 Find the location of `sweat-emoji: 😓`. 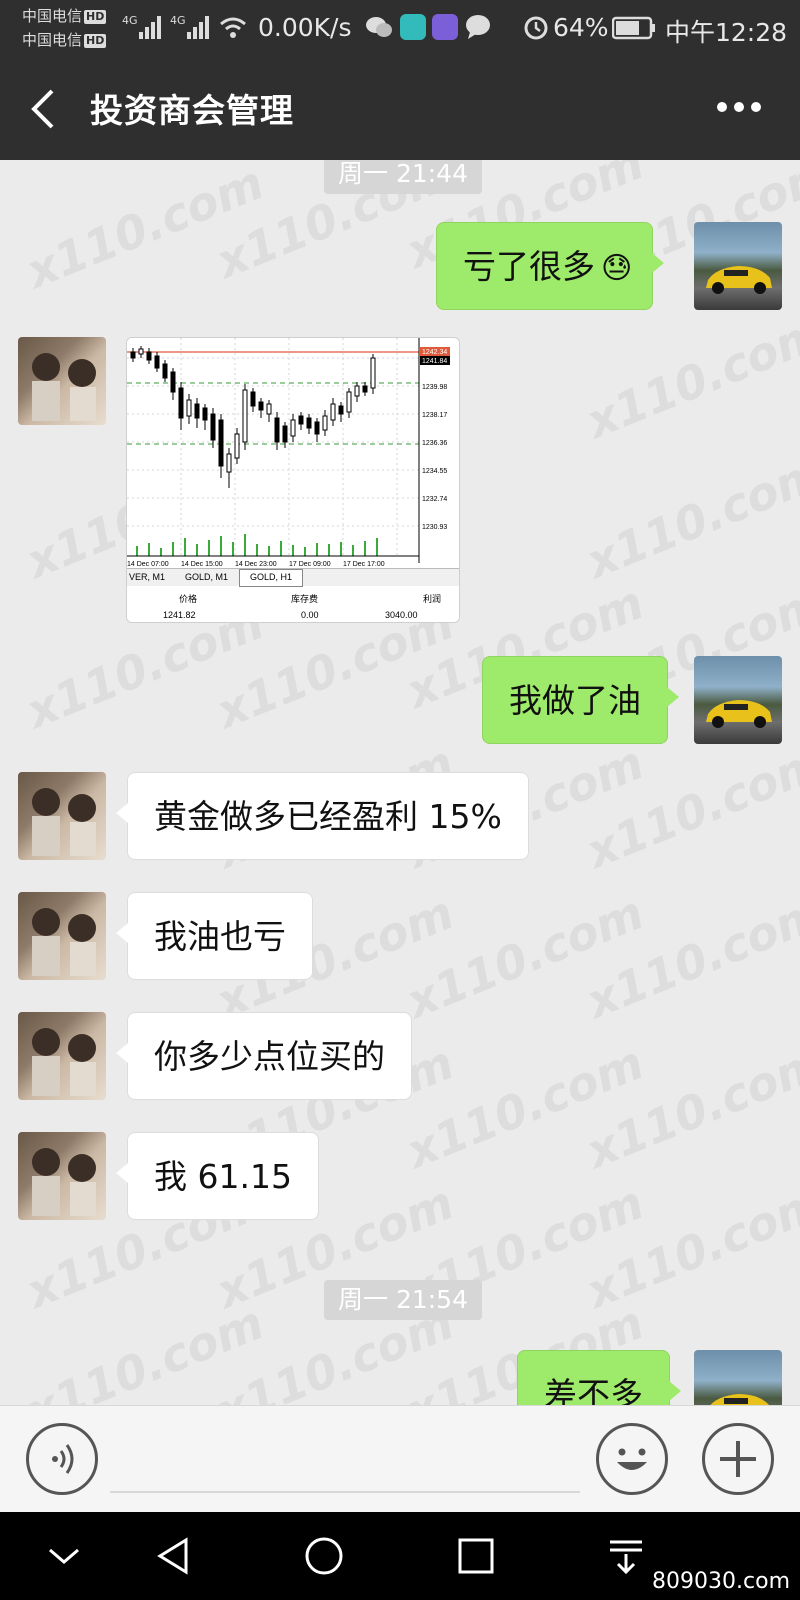

sweat-emoji: 😓 is located at coordinates (617, 268).